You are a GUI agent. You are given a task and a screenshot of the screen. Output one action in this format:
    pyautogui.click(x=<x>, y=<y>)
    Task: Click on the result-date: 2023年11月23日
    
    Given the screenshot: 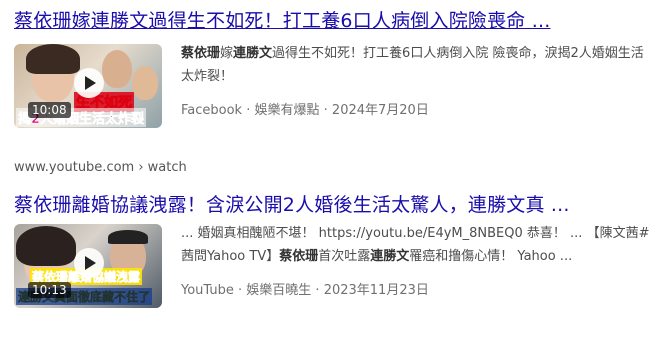 What is the action you would take?
    pyautogui.click(x=376, y=290)
    